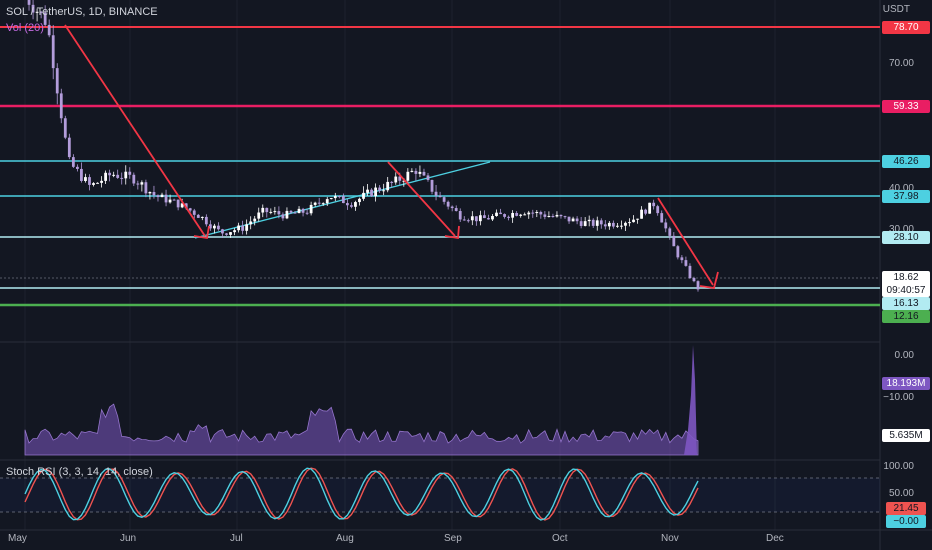 Image resolution: width=932 pixels, height=550 pixels. I want to click on symbol-title: SOL / TetherUS, 1D, BINANCE, so click(82, 12).